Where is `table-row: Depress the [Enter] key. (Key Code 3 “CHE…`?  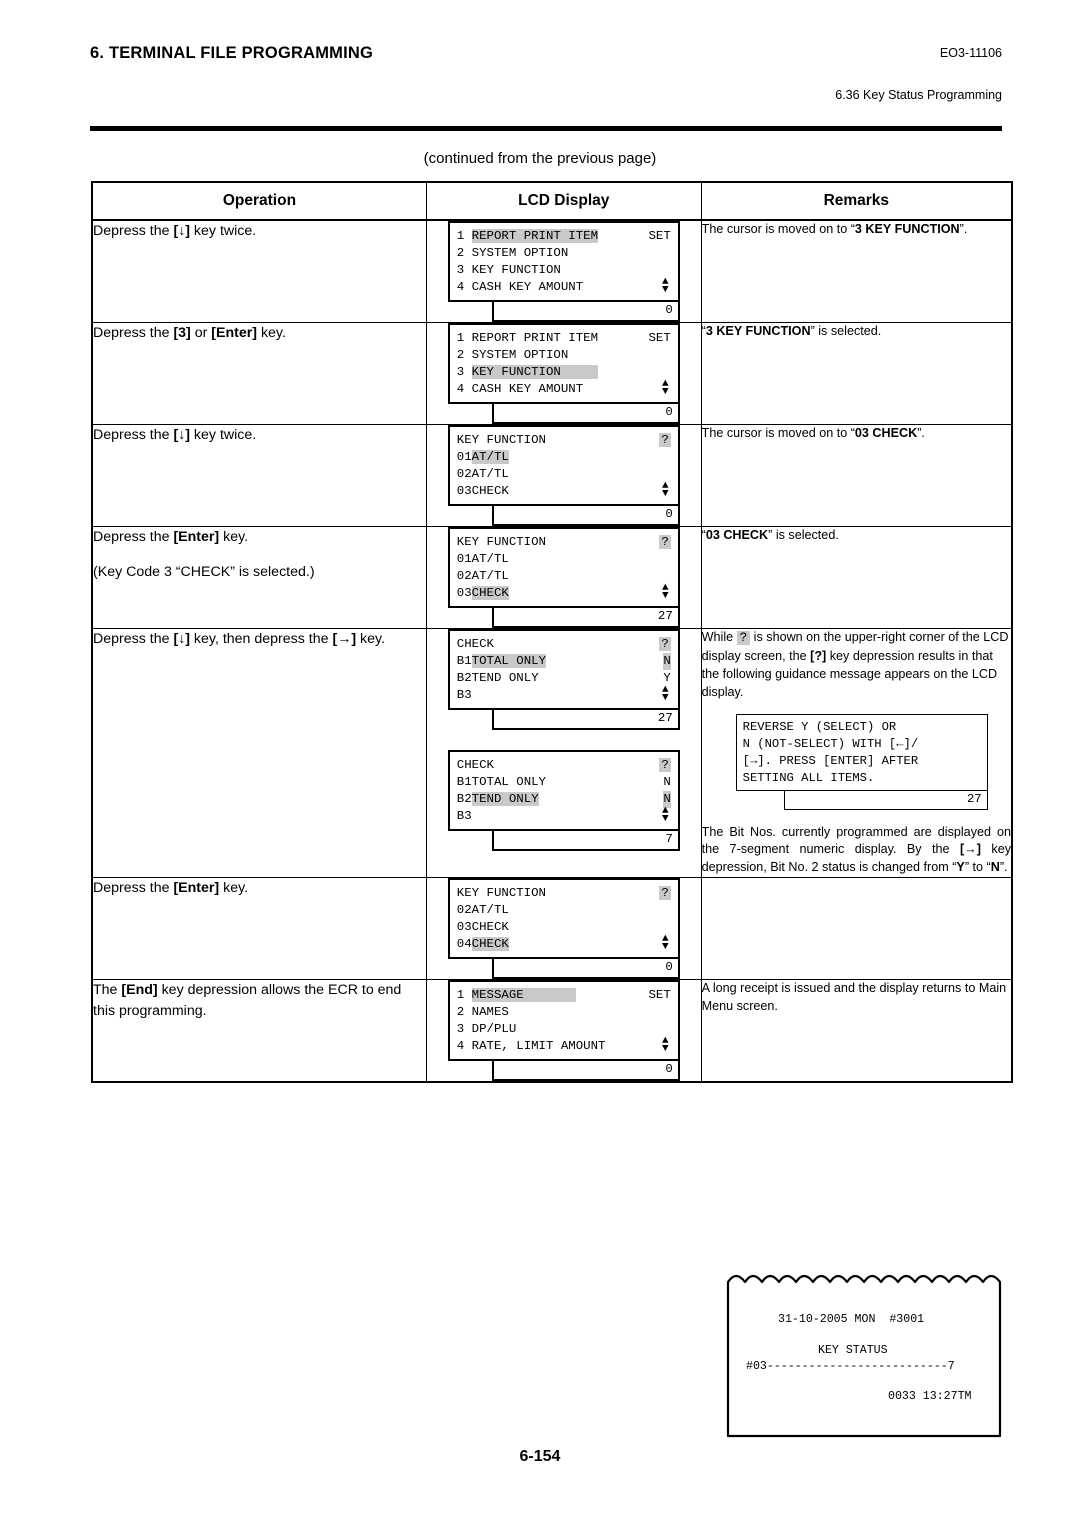 table-row: Depress the [Enter] key. (Key Code 3 “CHE… is located at coordinates (552, 577).